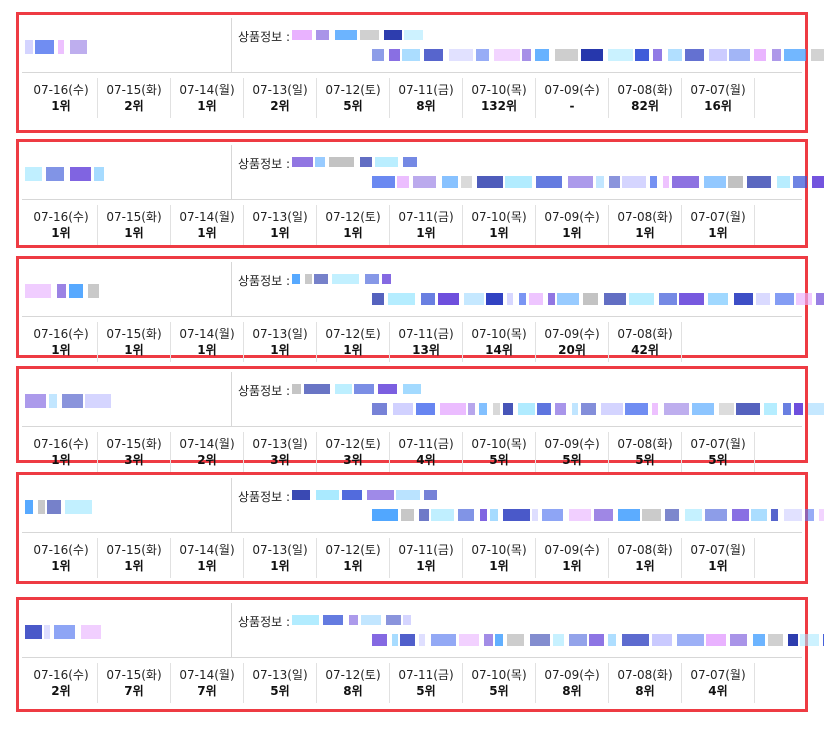 This screenshot has width=824, height=729. What do you see at coordinates (572, 98) in the screenshot?
I see `day-rank-cell: 07-09(수) -` at bounding box center [572, 98].